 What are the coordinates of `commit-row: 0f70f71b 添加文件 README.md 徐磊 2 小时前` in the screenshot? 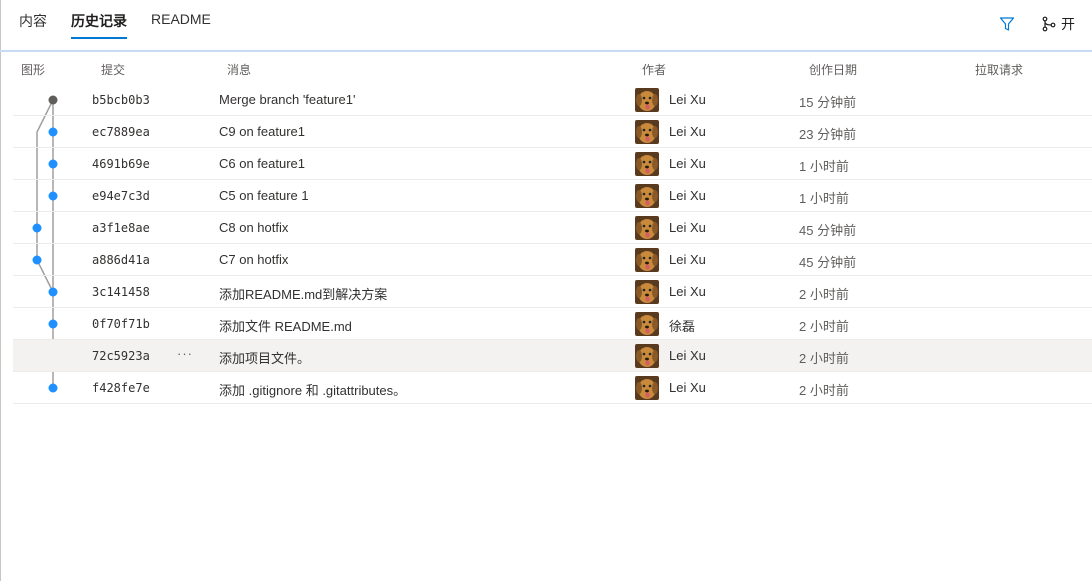 It's located at (552, 324).